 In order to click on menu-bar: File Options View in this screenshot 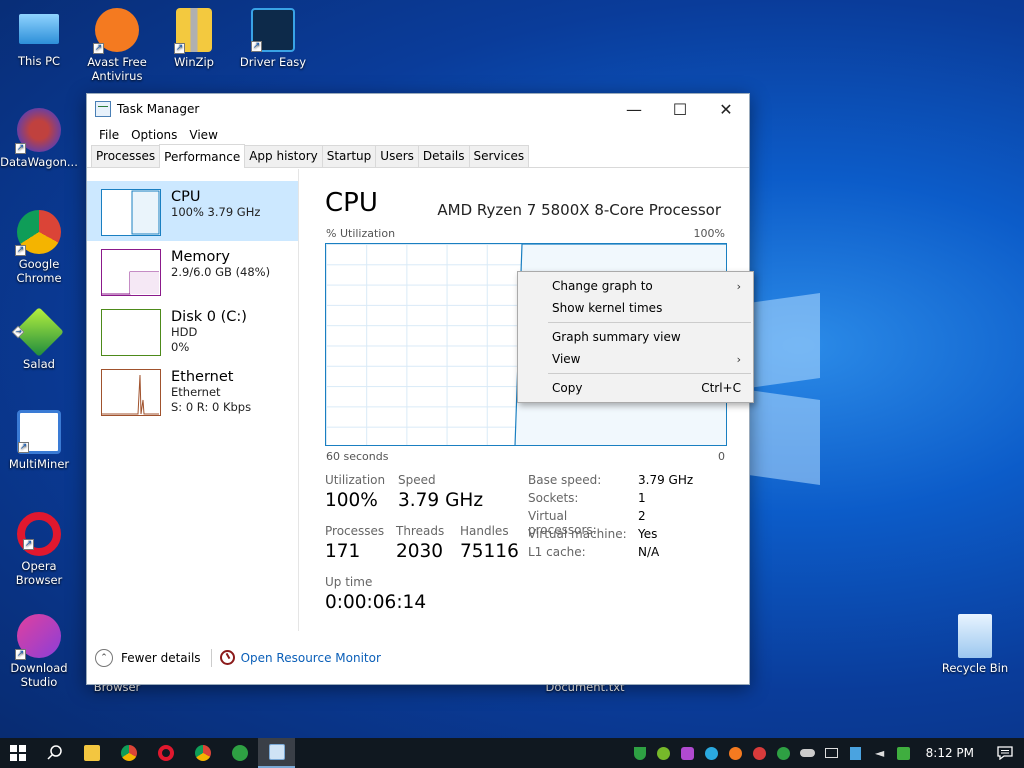, I will do `click(418, 135)`.